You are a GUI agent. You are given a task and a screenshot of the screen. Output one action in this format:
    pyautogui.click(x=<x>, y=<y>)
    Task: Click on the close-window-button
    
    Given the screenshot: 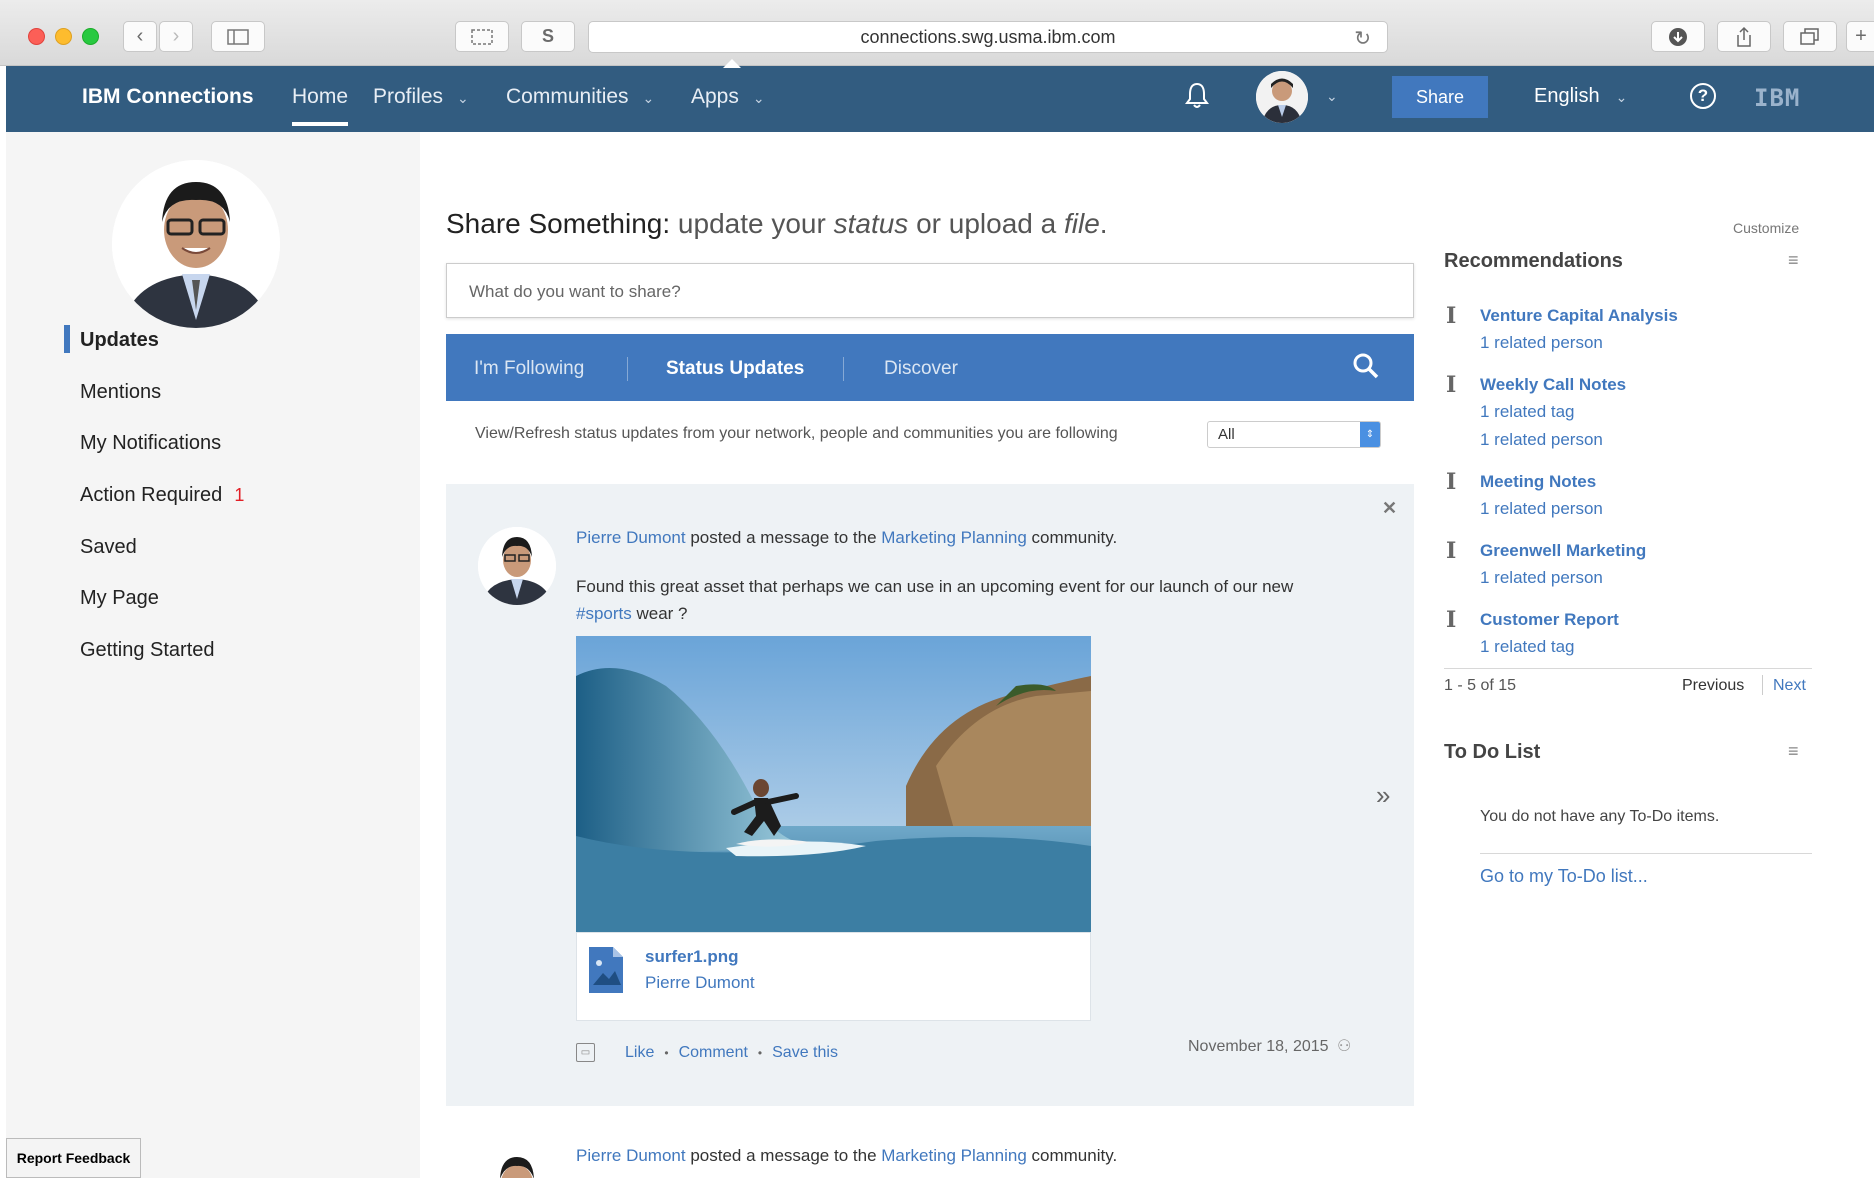 What is the action you would take?
    pyautogui.click(x=36, y=36)
    